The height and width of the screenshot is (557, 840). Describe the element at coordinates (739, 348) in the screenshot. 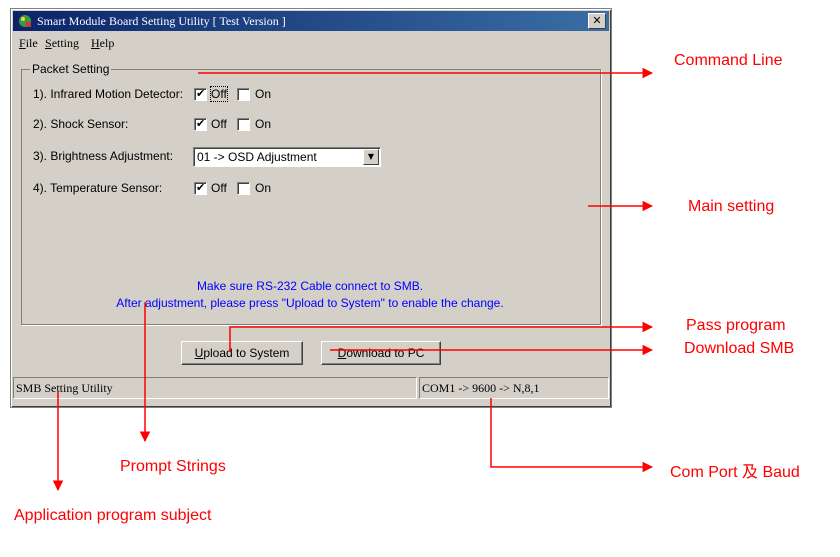

I see `annotation-download-smb: Download SMB` at that location.